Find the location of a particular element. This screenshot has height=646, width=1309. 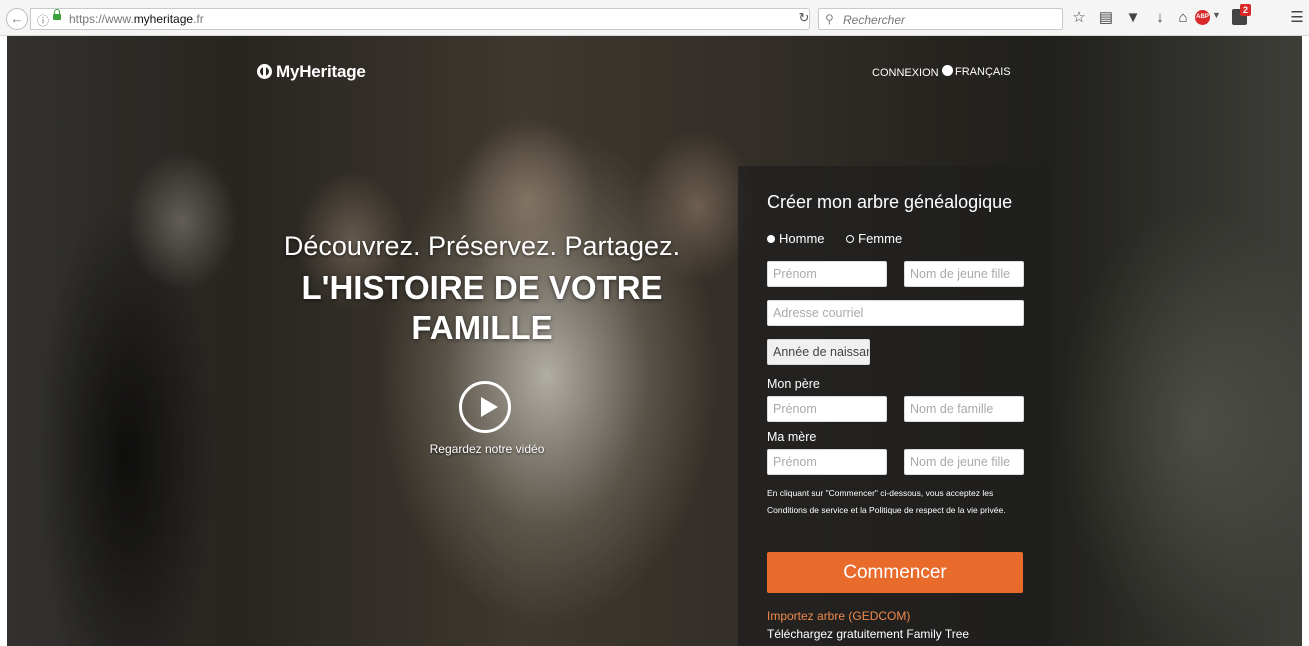

father-last-name-field: Nom de famille is located at coordinates (964, 409).